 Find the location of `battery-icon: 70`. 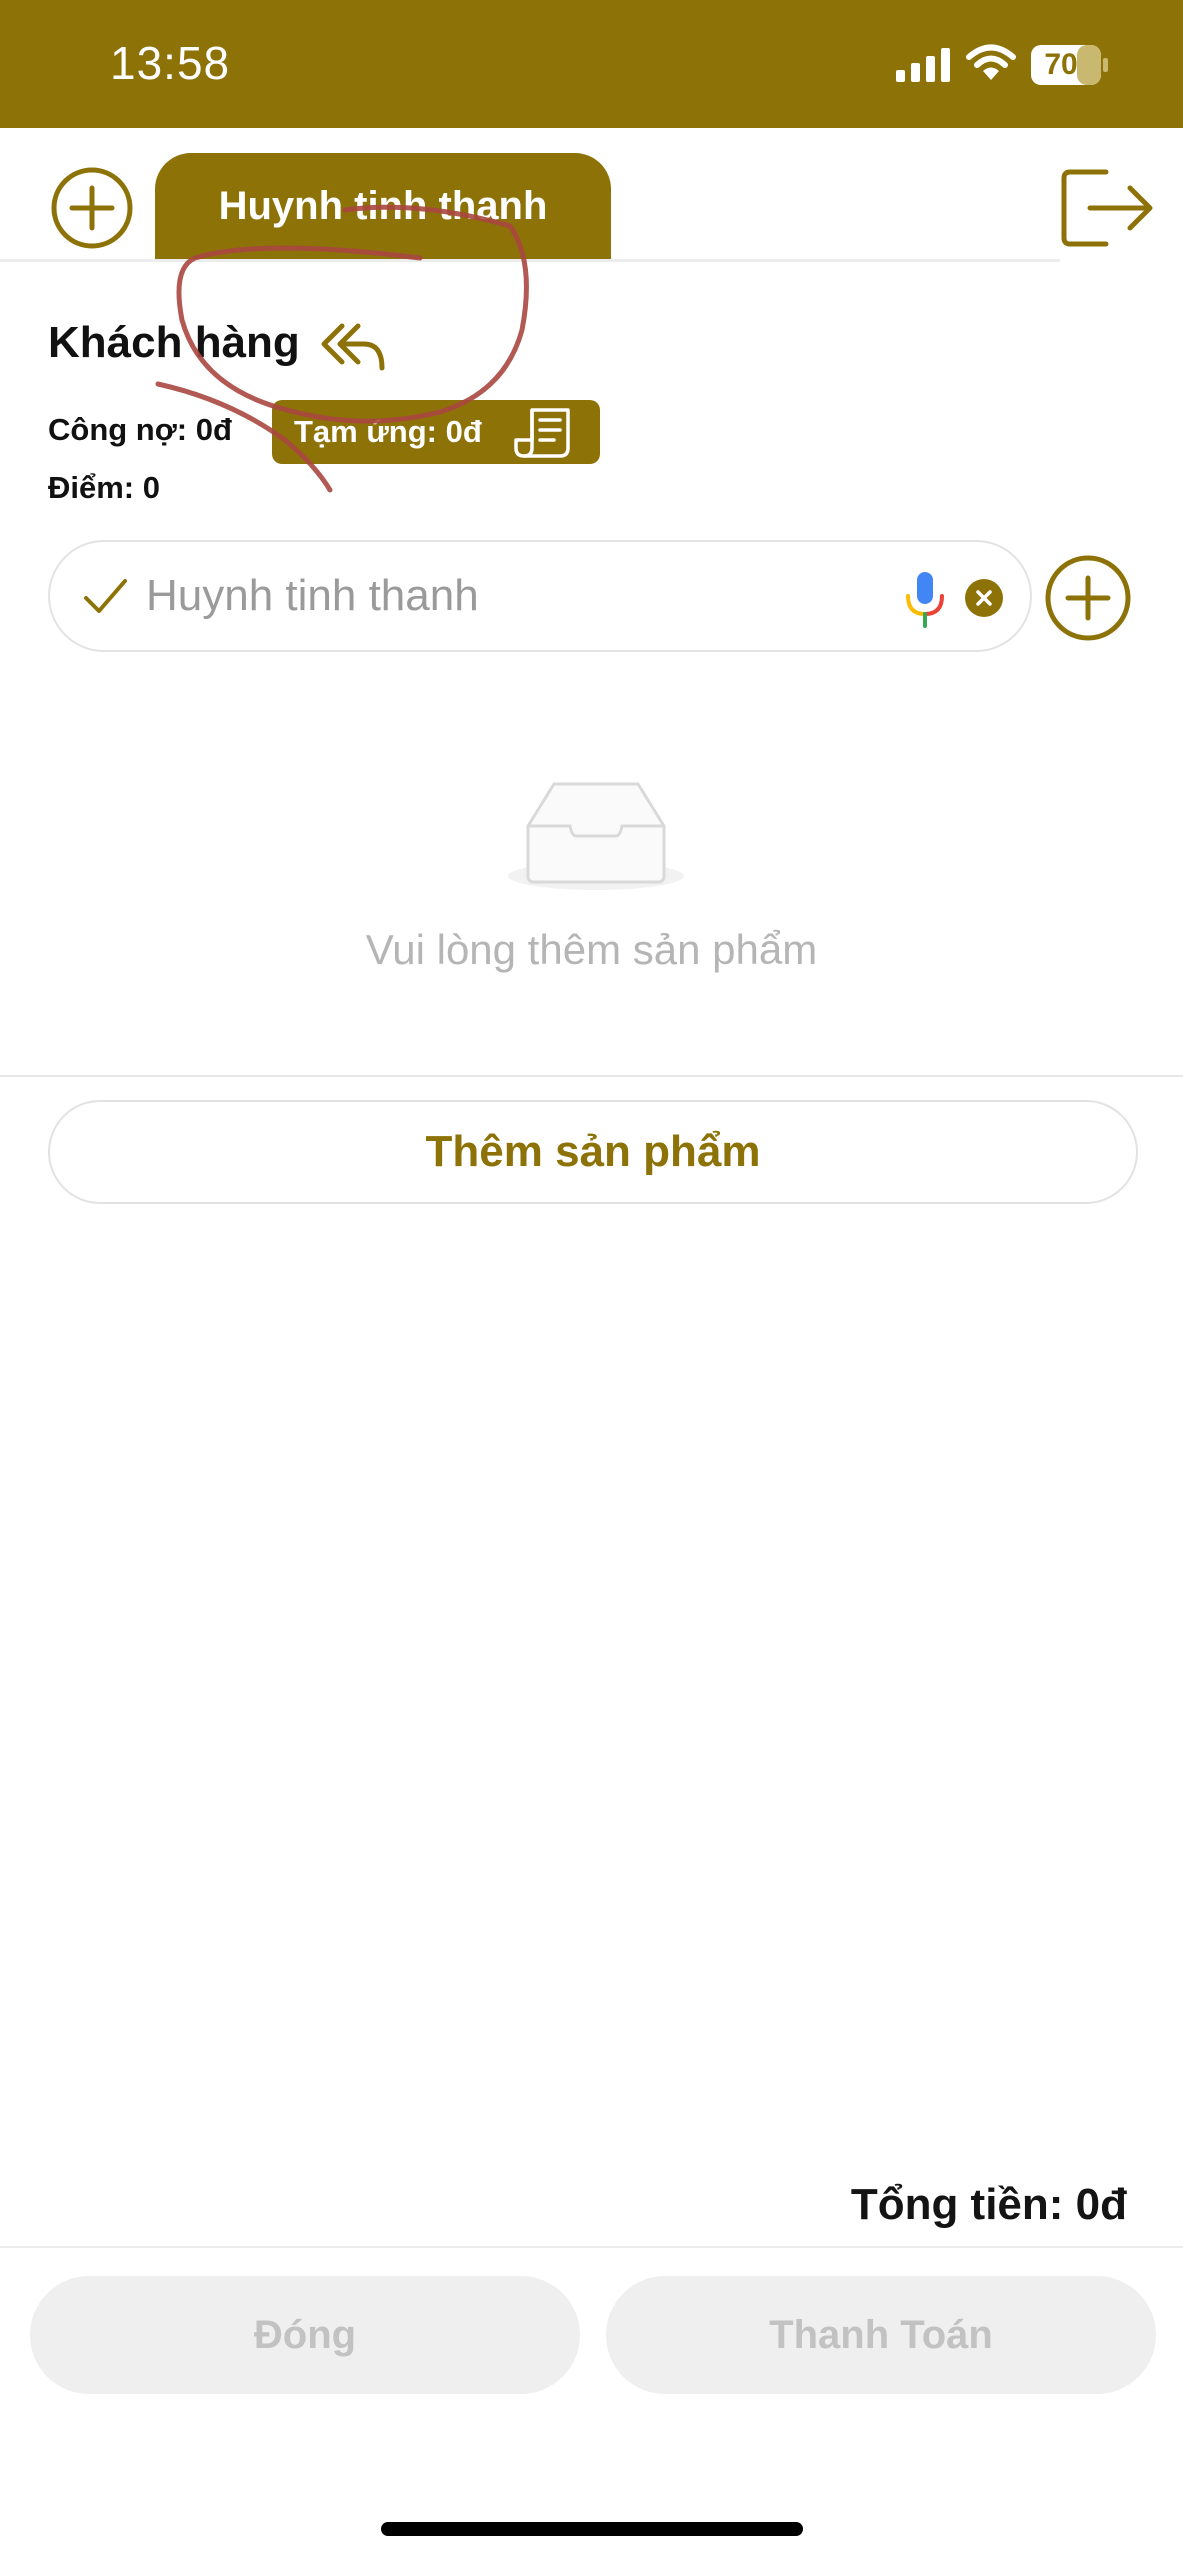

battery-icon: 70 is located at coordinates (1070, 65).